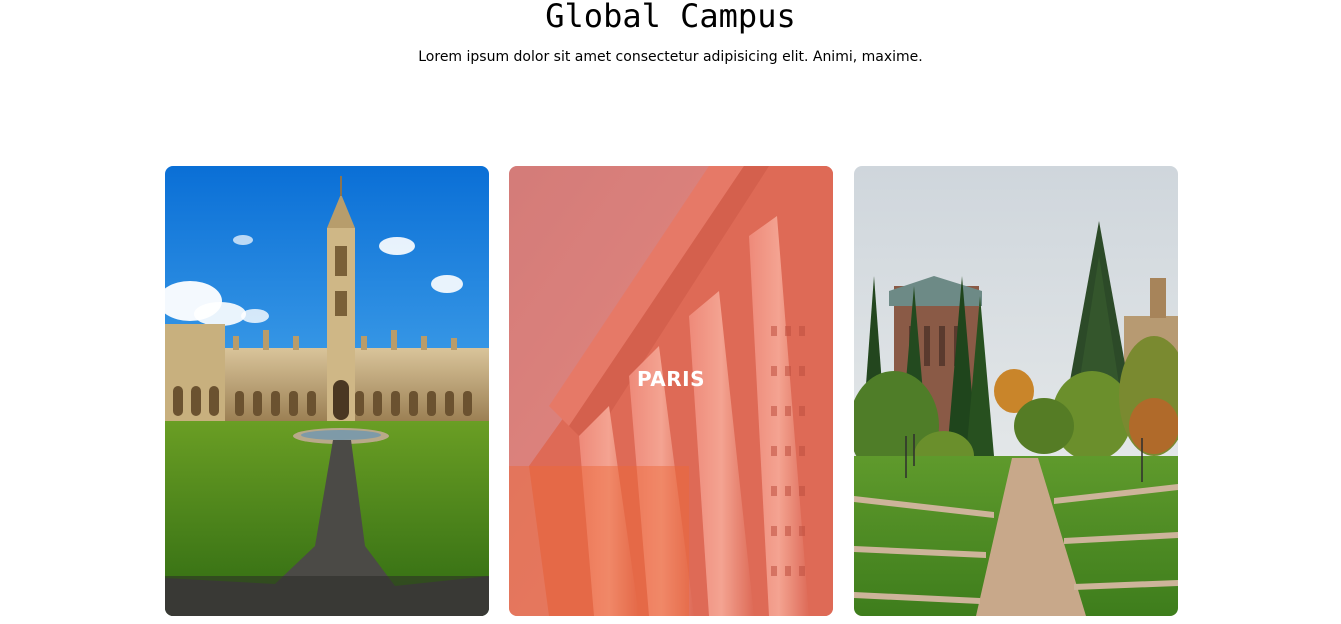  What do you see at coordinates (670, 17) in the screenshot?
I see `page-title: Global Campus` at bounding box center [670, 17].